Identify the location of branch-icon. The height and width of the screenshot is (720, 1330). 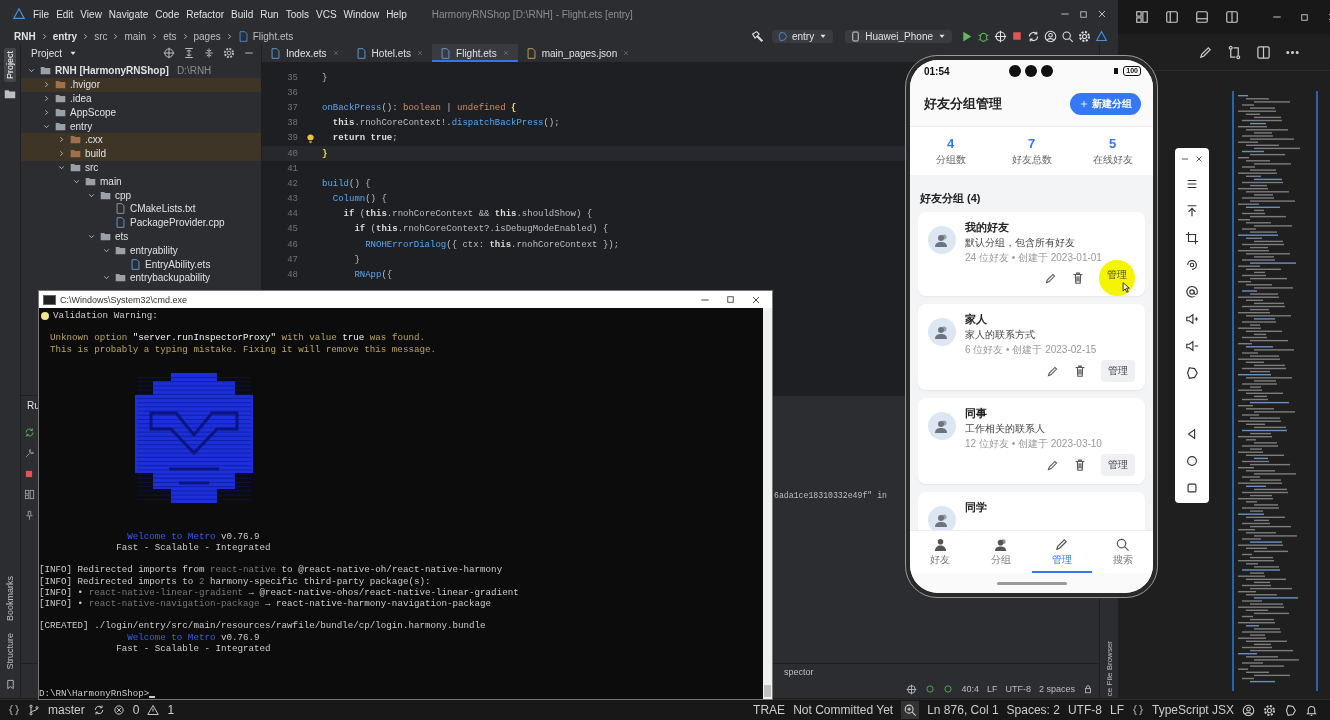
(34, 710).